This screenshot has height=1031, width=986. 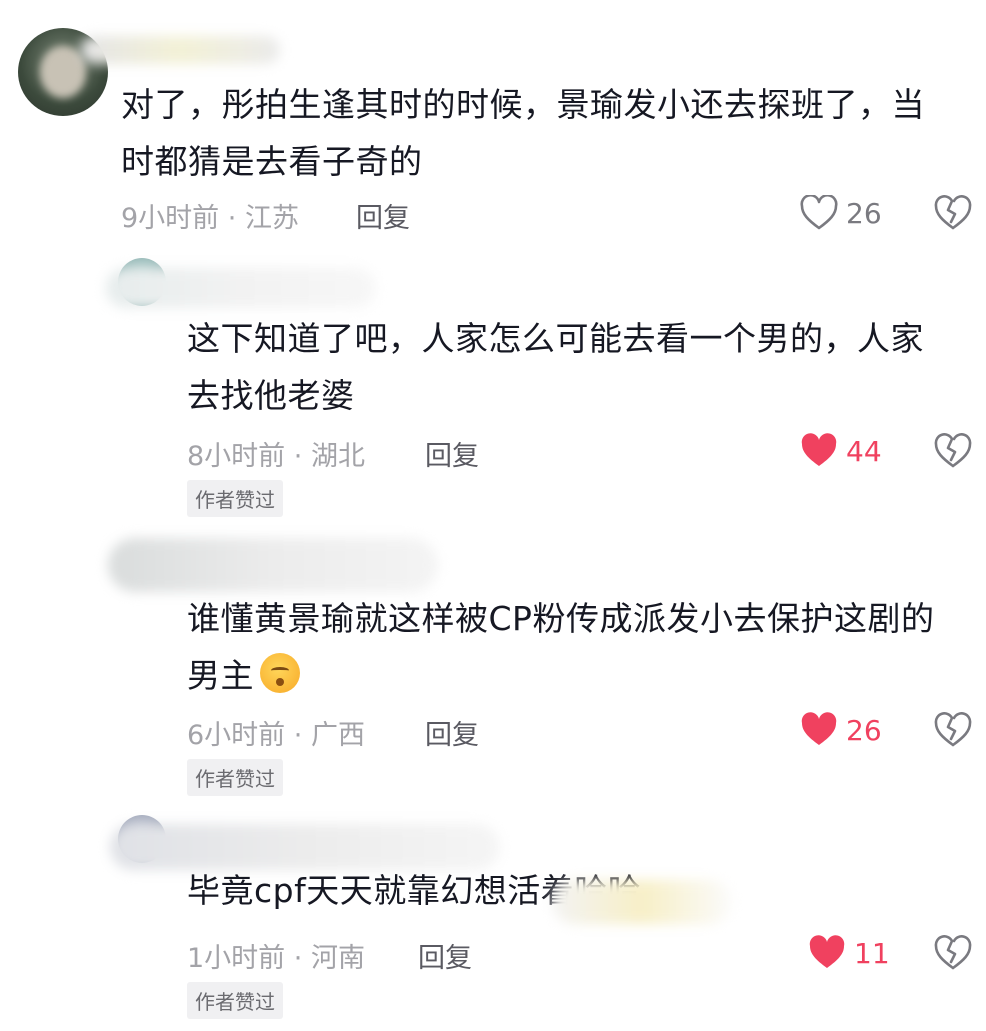 I want to click on timestamp: 9小时前, so click(x=170, y=218).